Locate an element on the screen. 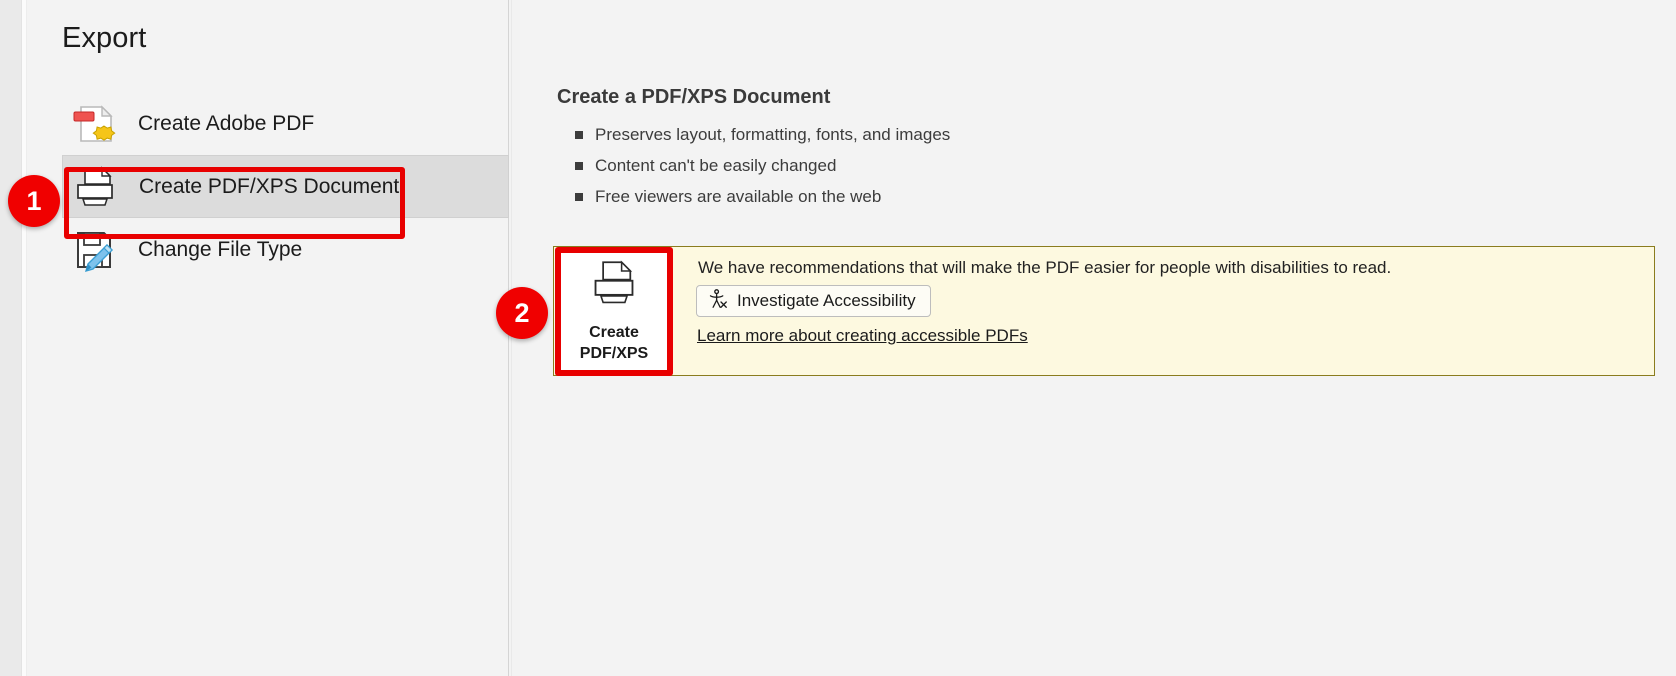 Image resolution: width=1676 pixels, height=676 pixels. sidebar-item-change-file-type: Change File Type is located at coordinates (285, 249).